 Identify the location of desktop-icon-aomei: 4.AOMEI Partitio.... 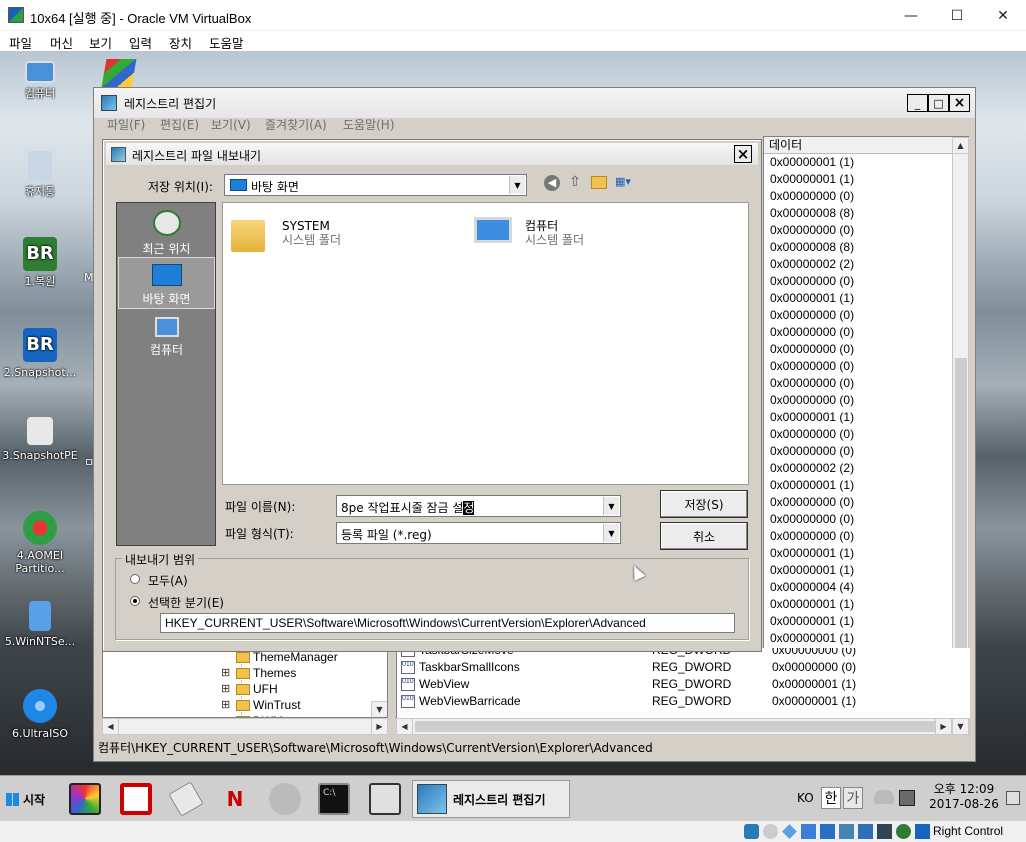
(40, 543).